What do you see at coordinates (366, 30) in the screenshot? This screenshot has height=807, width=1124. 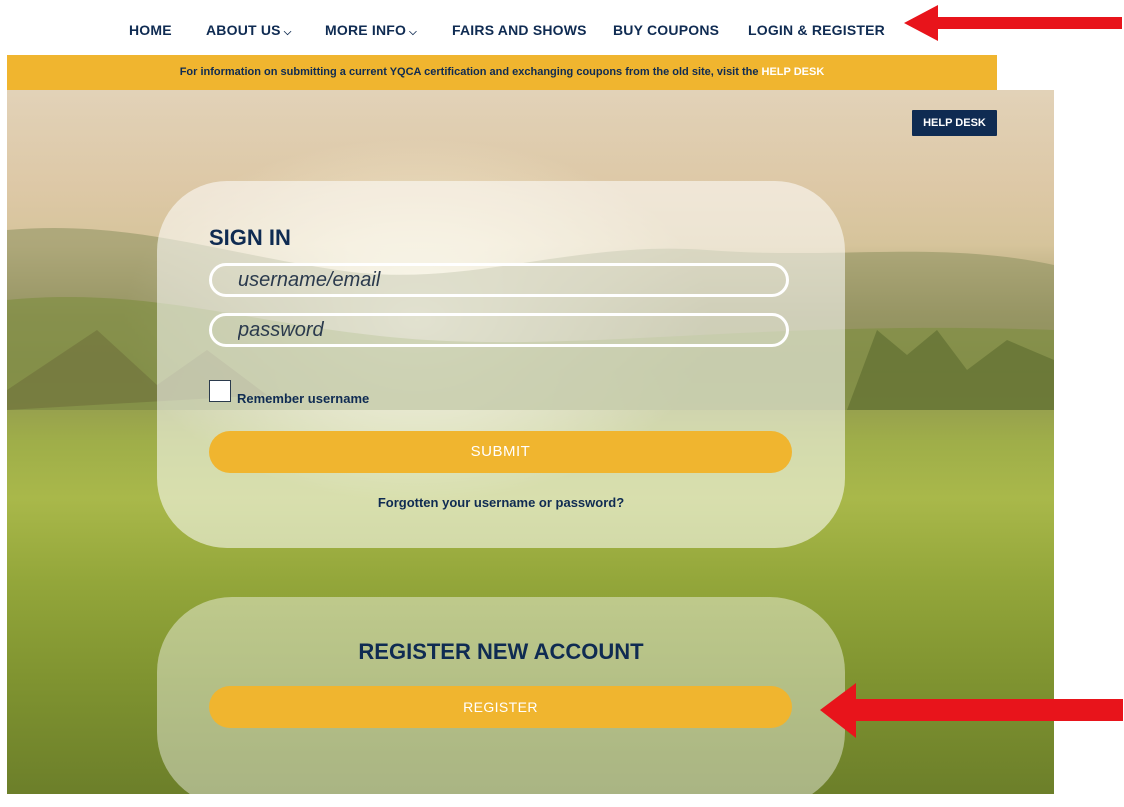 I see `nav-more-info-label: MORE INFO` at bounding box center [366, 30].